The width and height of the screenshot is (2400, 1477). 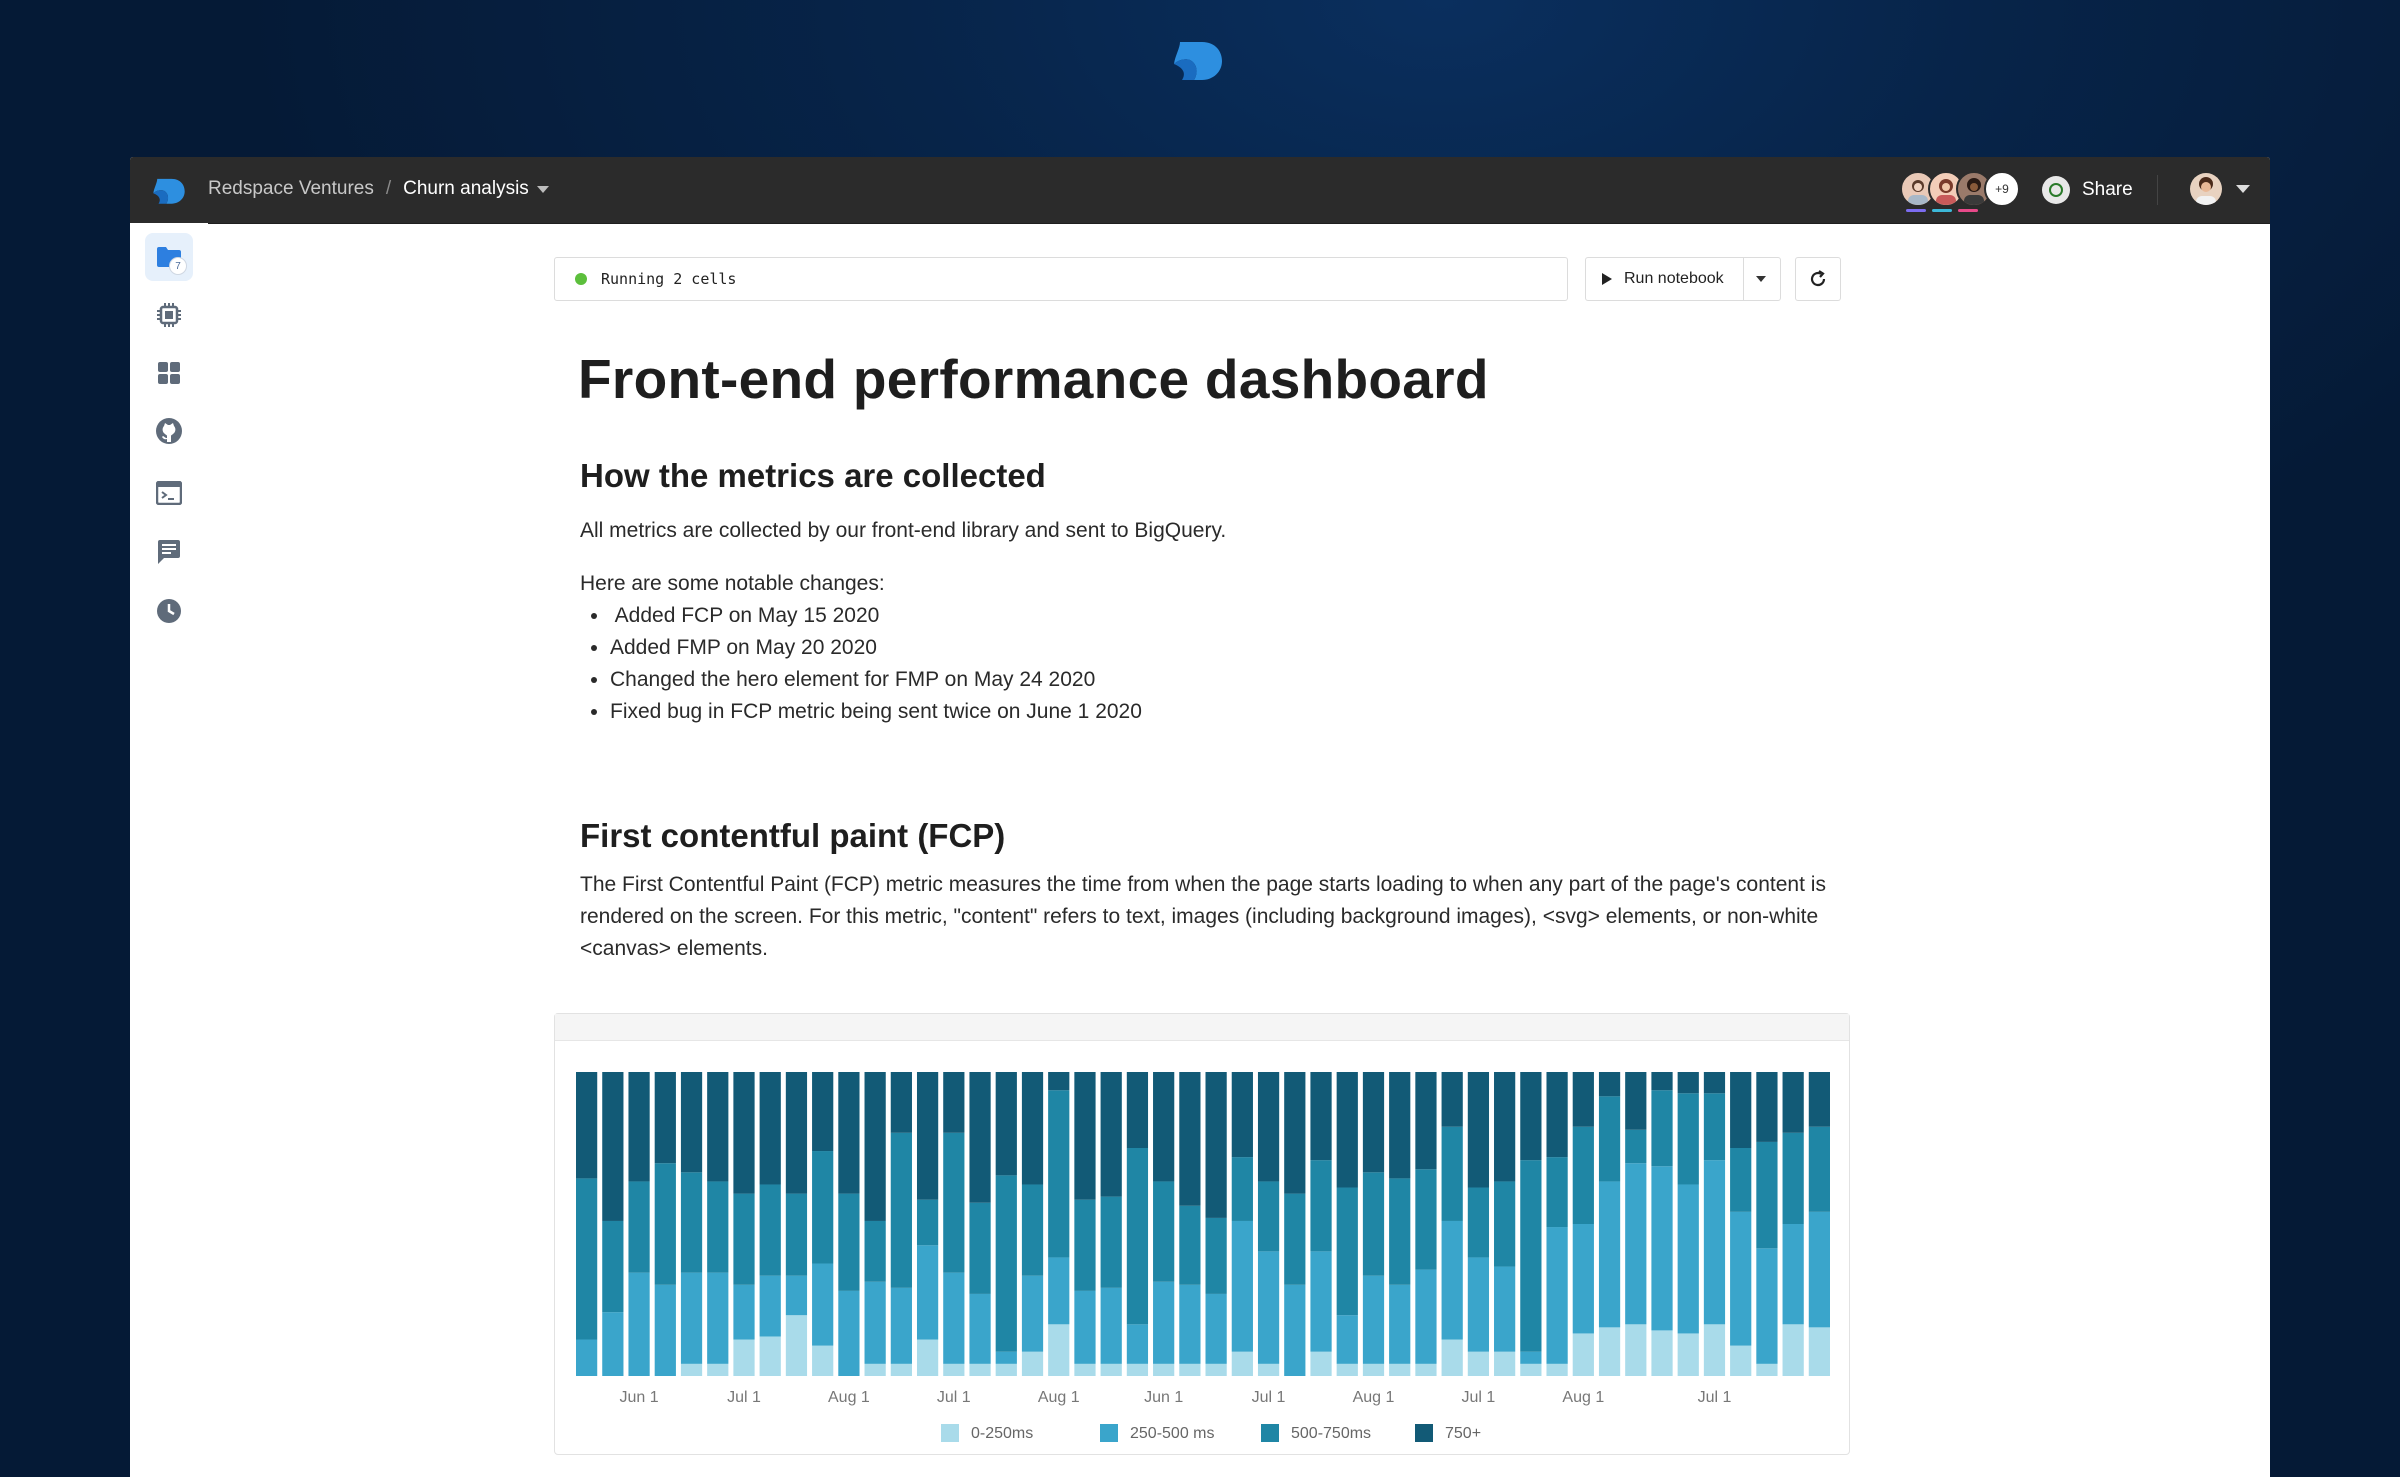 What do you see at coordinates (1002, 1433) in the screenshot?
I see `legend-label: 0-250ms` at bounding box center [1002, 1433].